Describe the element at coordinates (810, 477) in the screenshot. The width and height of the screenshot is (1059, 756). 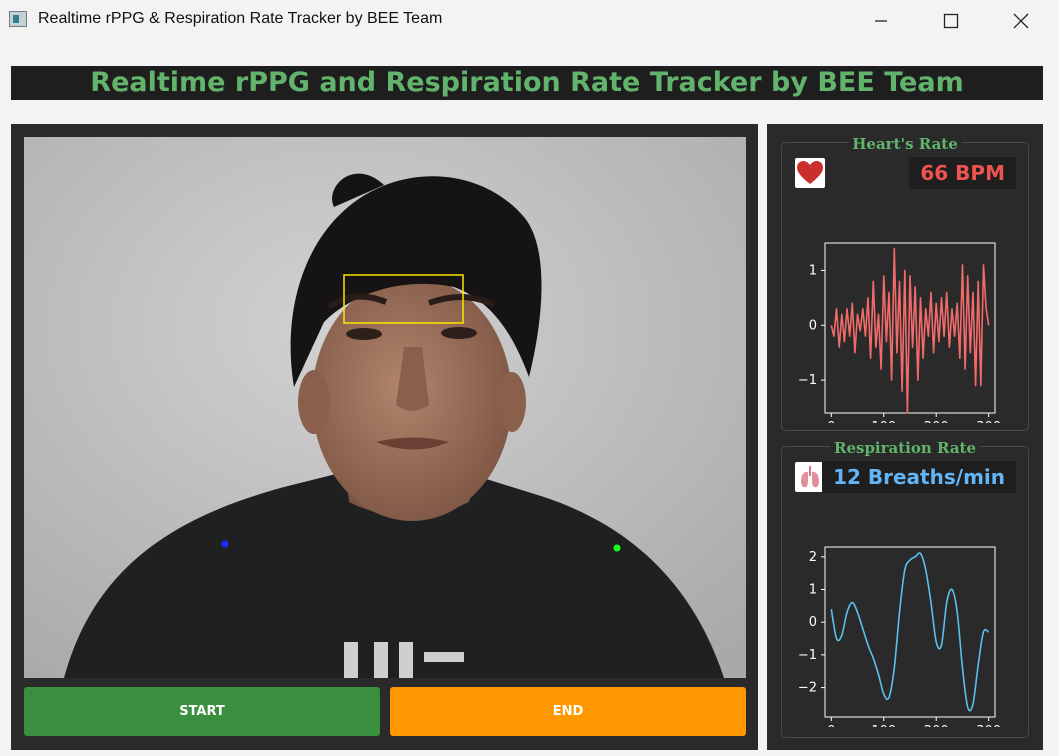
I see `lungs-icon` at that location.